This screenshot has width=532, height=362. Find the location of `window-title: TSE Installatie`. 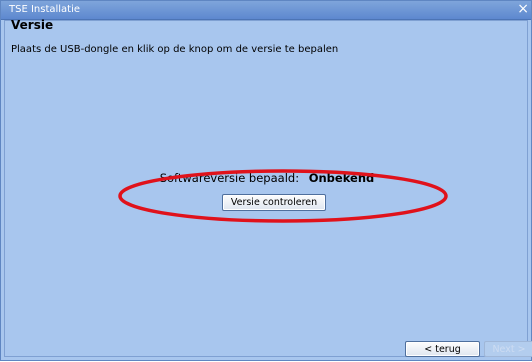

window-title: TSE Installatie is located at coordinates (45, 9).